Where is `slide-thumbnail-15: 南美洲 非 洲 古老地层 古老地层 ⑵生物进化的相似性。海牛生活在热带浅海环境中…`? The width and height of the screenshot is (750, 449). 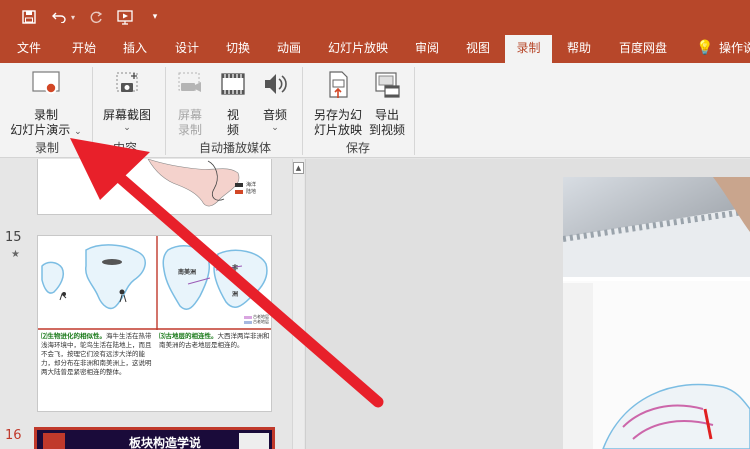
slide-thumbnail-15: 南美洲 非 洲 古老地层 古老地层 ⑵生物进化的相似性。海牛生活在热带浅海环境中… is located at coordinates (154, 323).